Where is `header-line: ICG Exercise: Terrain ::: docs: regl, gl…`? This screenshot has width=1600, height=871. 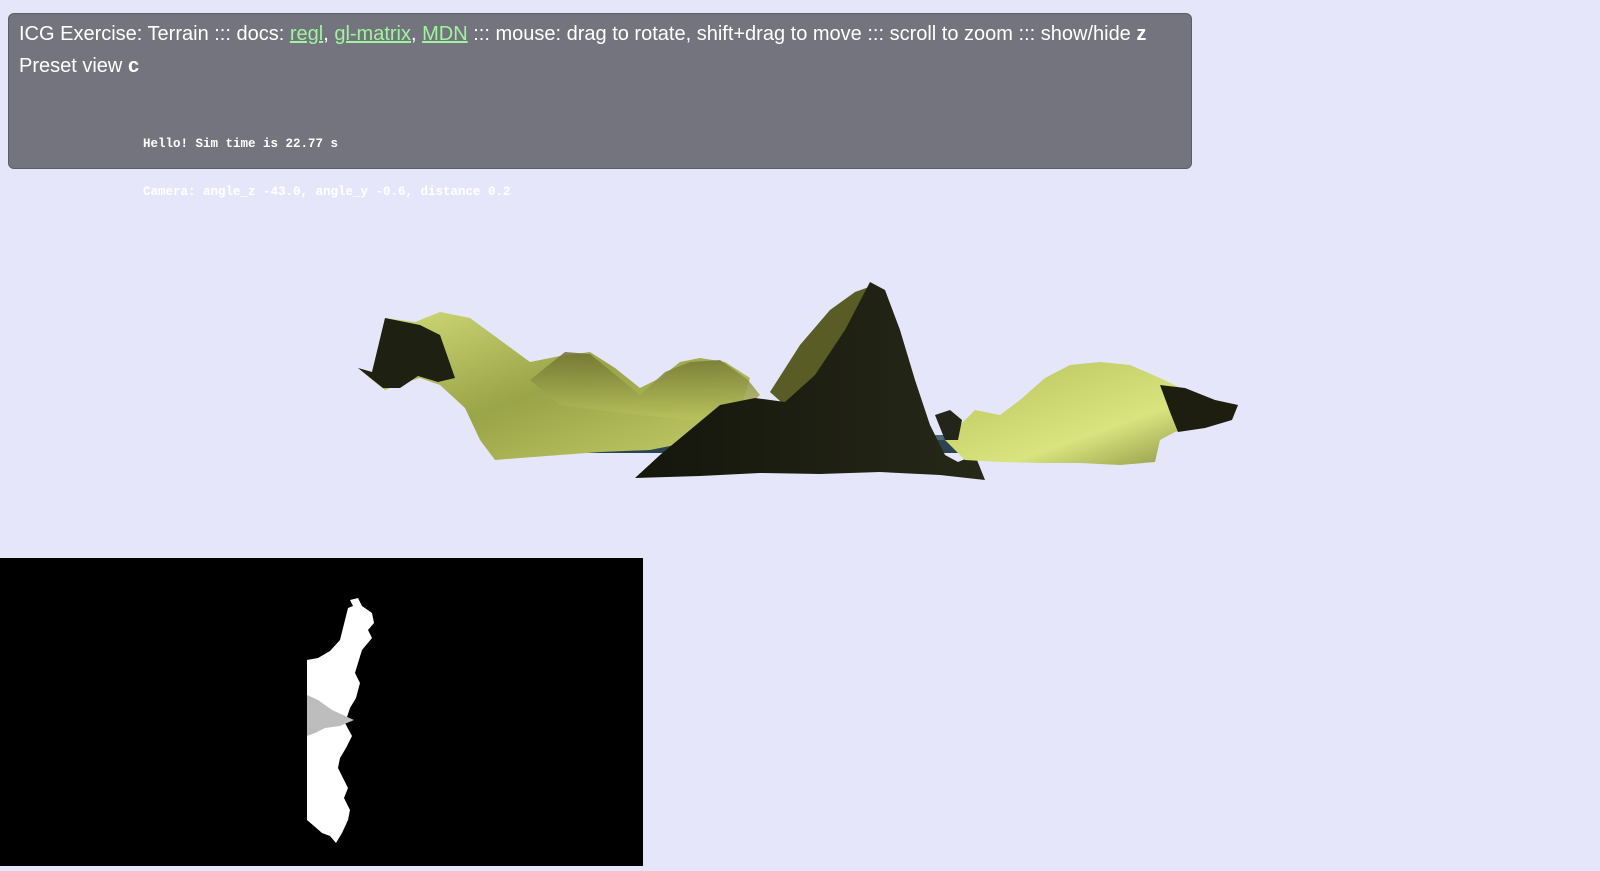
header-line: ICG Exercise: Terrain ::: docs: regl, gl… is located at coordinates (600, 34).